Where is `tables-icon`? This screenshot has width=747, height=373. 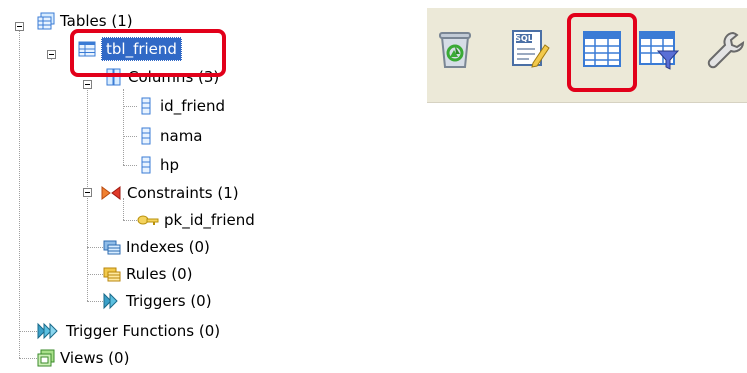 tables-icon is located at coordinates (46, 21).